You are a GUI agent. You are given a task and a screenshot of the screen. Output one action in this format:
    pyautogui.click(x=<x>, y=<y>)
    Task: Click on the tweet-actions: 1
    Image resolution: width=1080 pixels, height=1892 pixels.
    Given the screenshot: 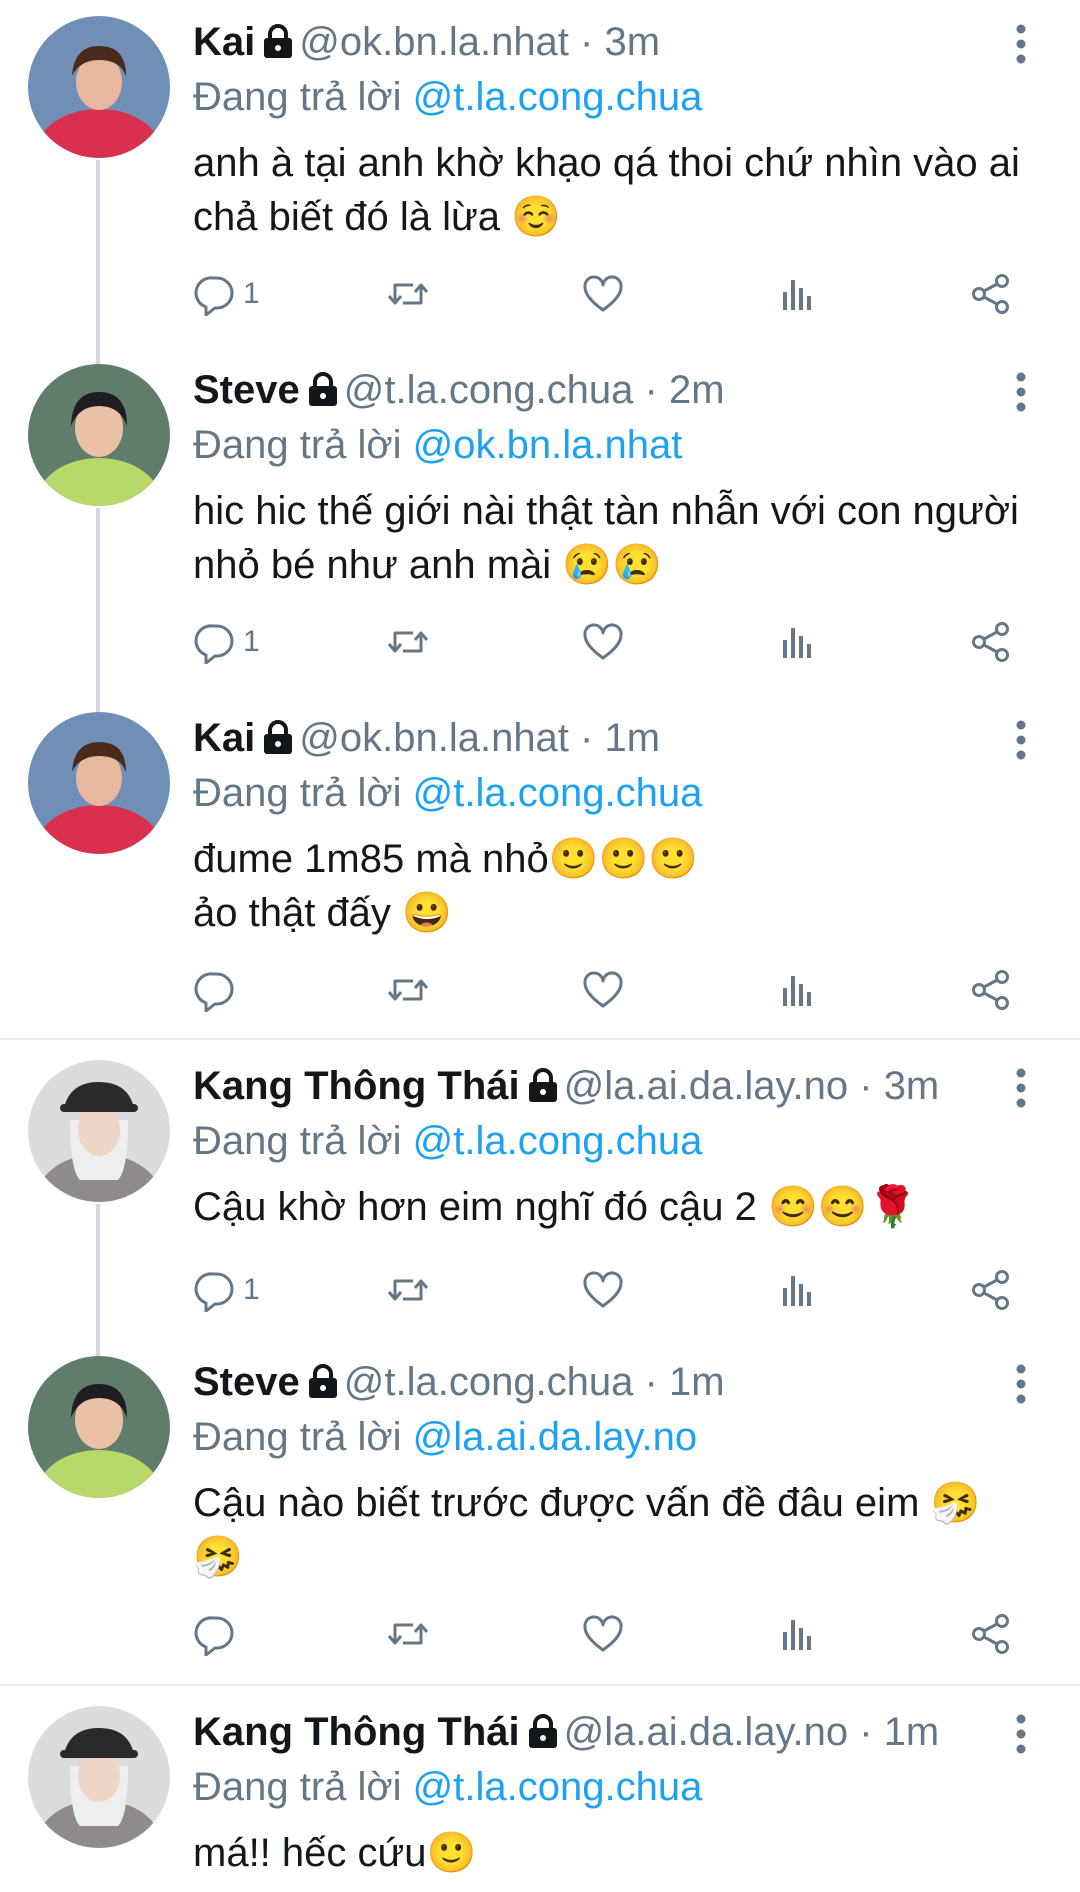 What is the action you would take?
    pyautogui.click(x=540, y=642)
    